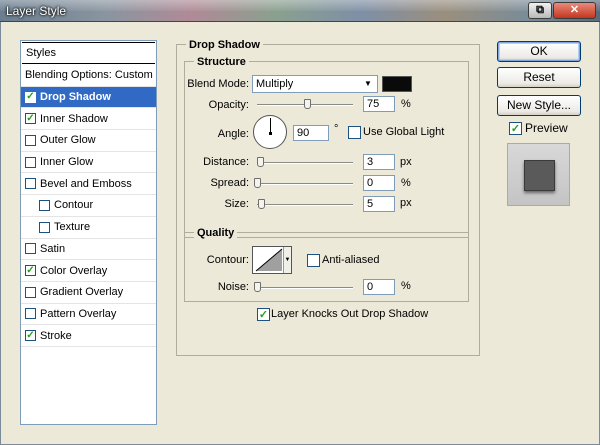 Image resolution: width=600 pixels, height=445 pixels. What do you see at coordinates (275, 84) in the screenshot?
I see `blend-mode-value: Multiply` at bounding box center [275, 84].